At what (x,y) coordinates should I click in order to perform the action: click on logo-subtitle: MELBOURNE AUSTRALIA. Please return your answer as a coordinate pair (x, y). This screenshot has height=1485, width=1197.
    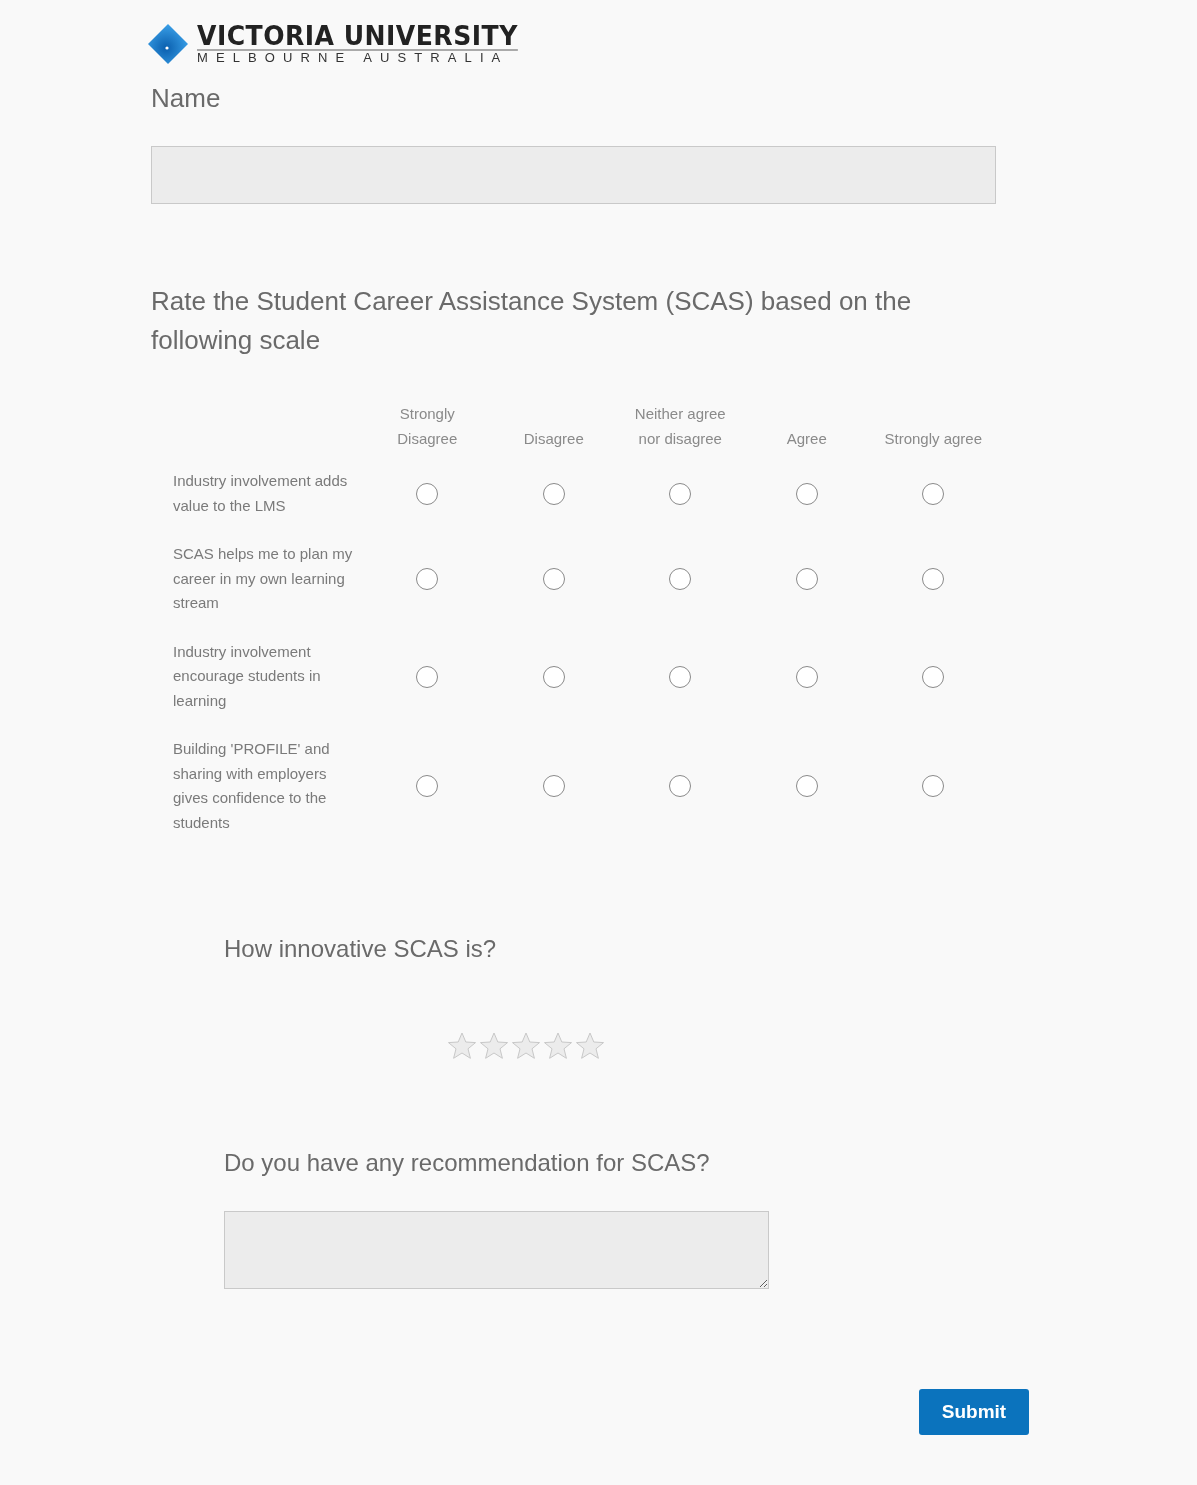
    Looking at the image, I should click on (353, 58).